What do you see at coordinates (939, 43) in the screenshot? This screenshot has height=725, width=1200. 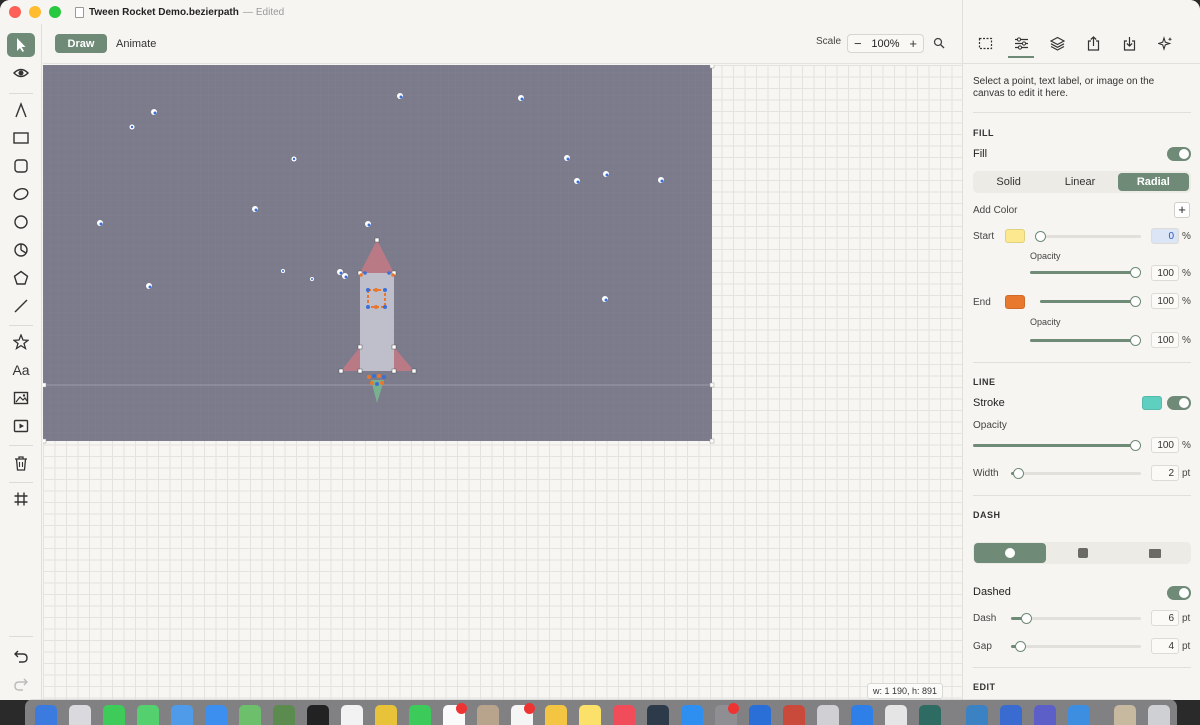 I see `magnifier-icon` at bounding box center [939, 43].